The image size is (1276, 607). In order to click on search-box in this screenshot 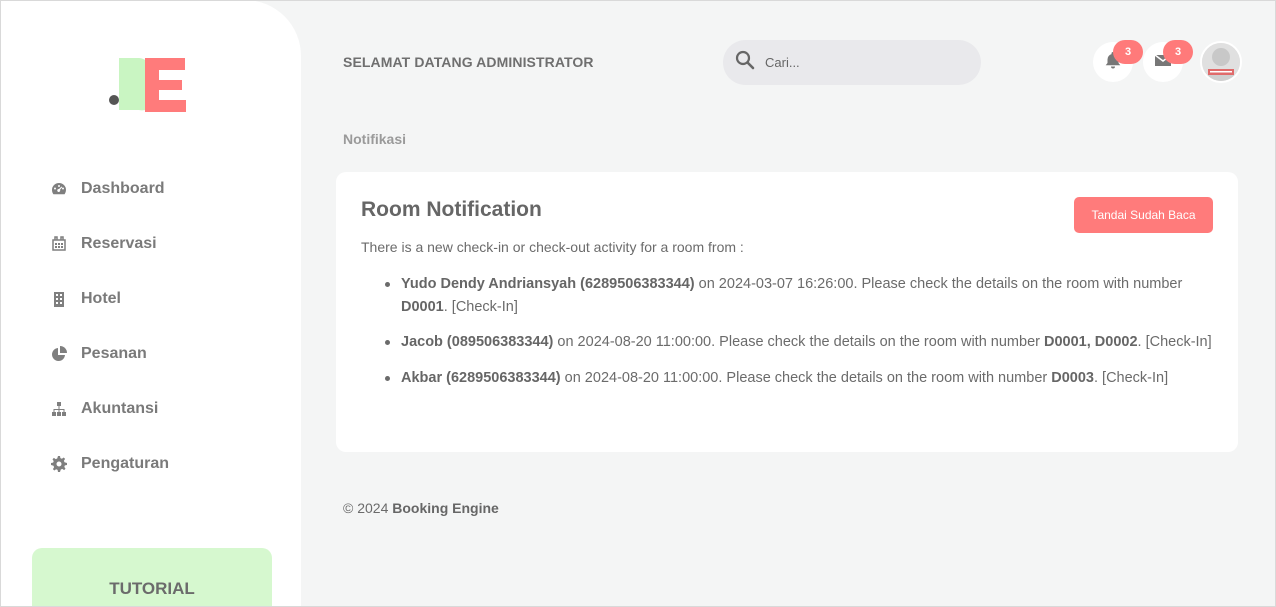, I will do `click(852, 62)`.